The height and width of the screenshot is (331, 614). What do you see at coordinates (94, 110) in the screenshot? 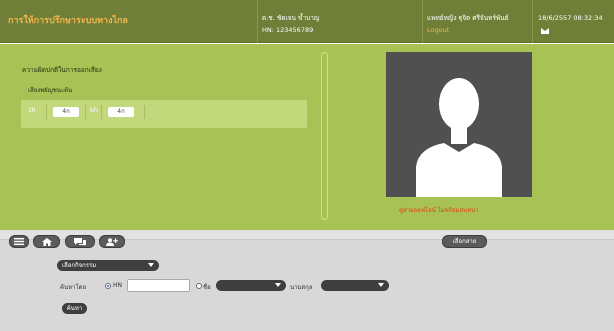
I see `signal-label: kh` at bounding box center [94, 110].